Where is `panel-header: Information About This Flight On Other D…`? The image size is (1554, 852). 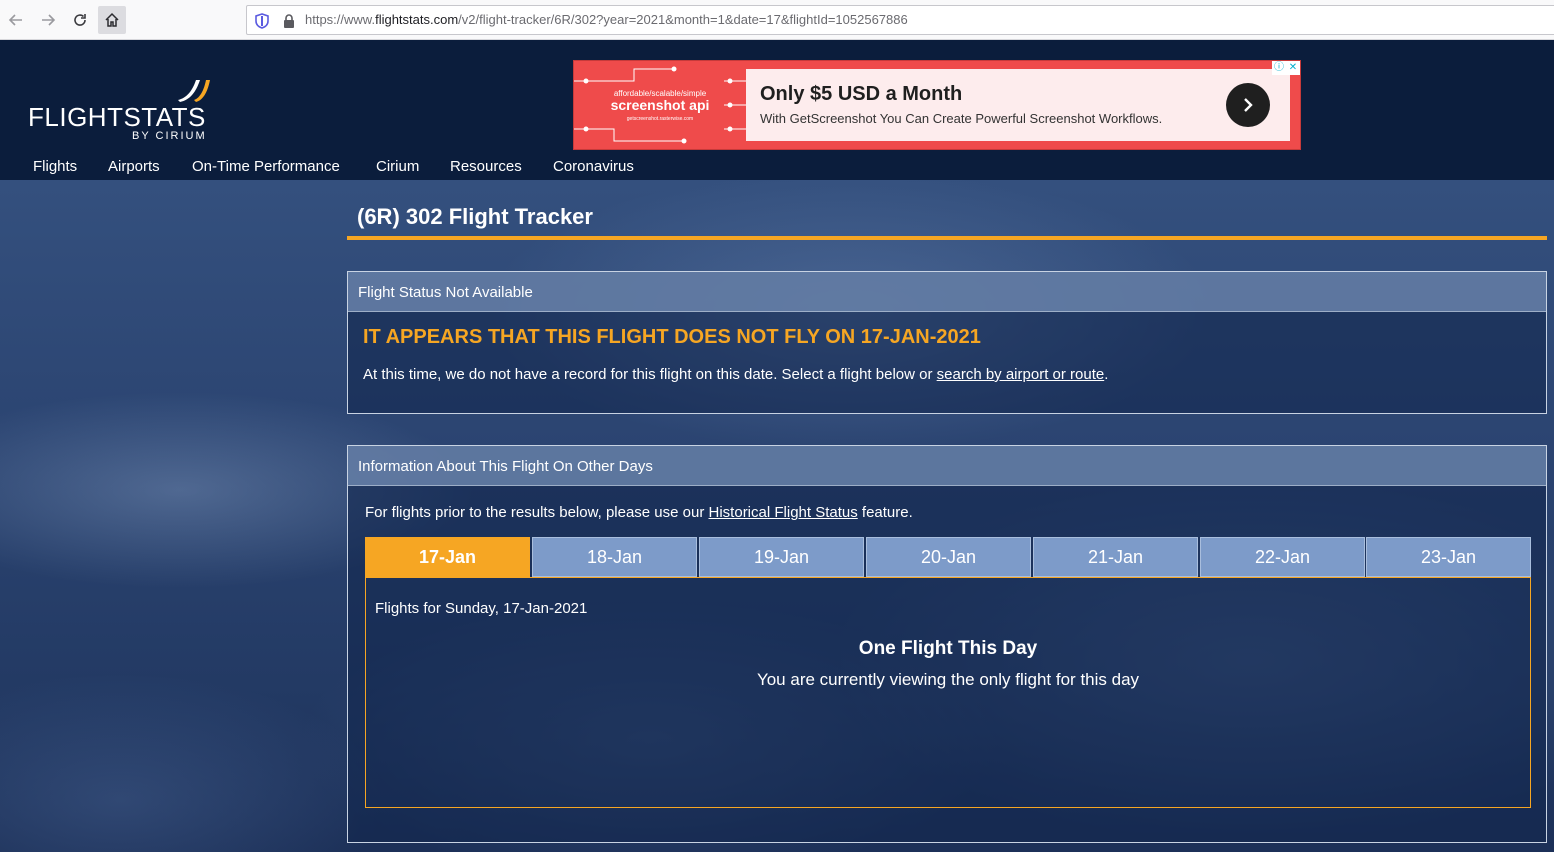 panel-header: Information About This Flight On Other D… is located at coordinates (947, 466).